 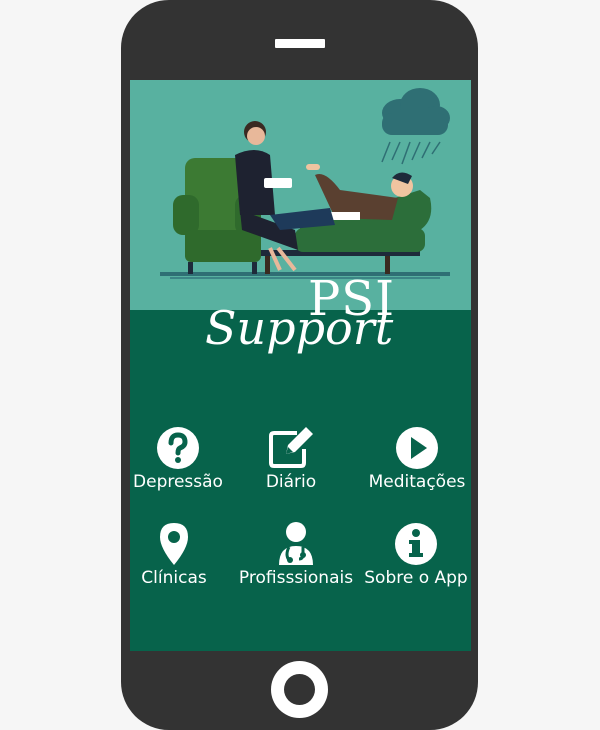 I want to click on menu-label-profissionais: Profisssionais, so click(x=296, y=578).